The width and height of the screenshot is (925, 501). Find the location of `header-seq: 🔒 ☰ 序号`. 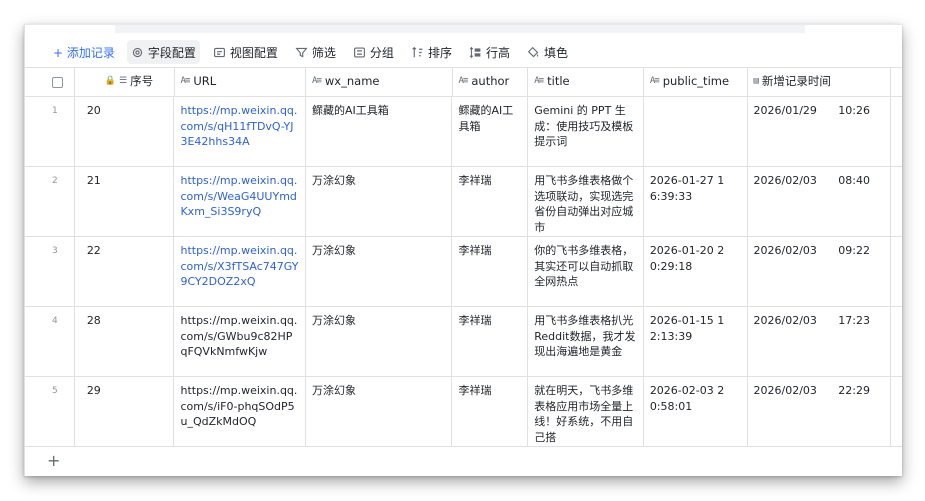

header-seq: 🔒 ☰ 序号 is located at coordinates (125, 82).